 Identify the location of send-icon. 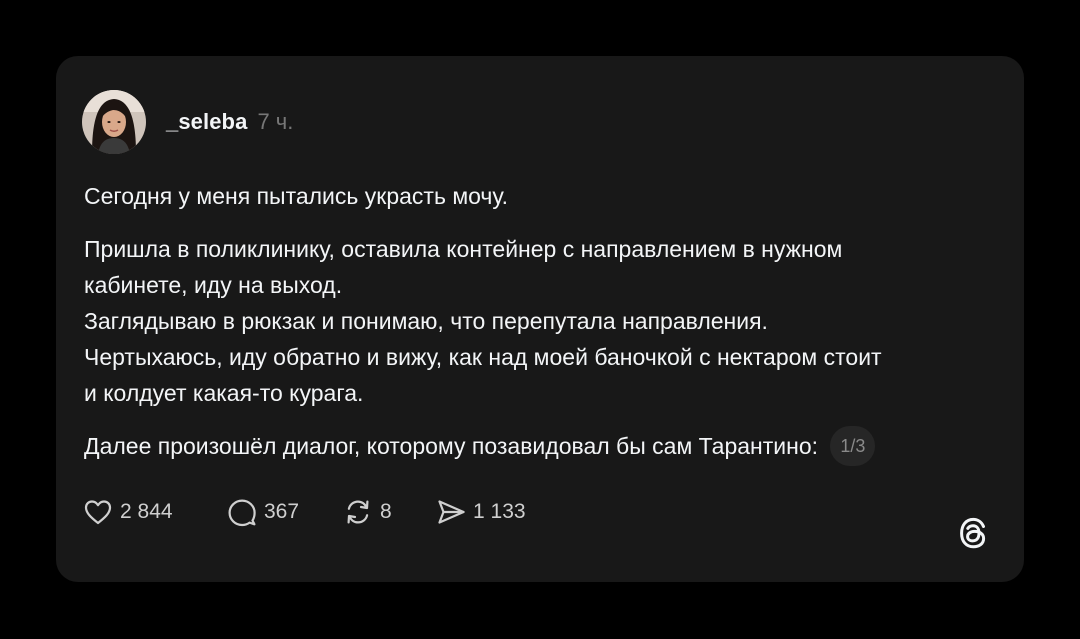
(451, 512).